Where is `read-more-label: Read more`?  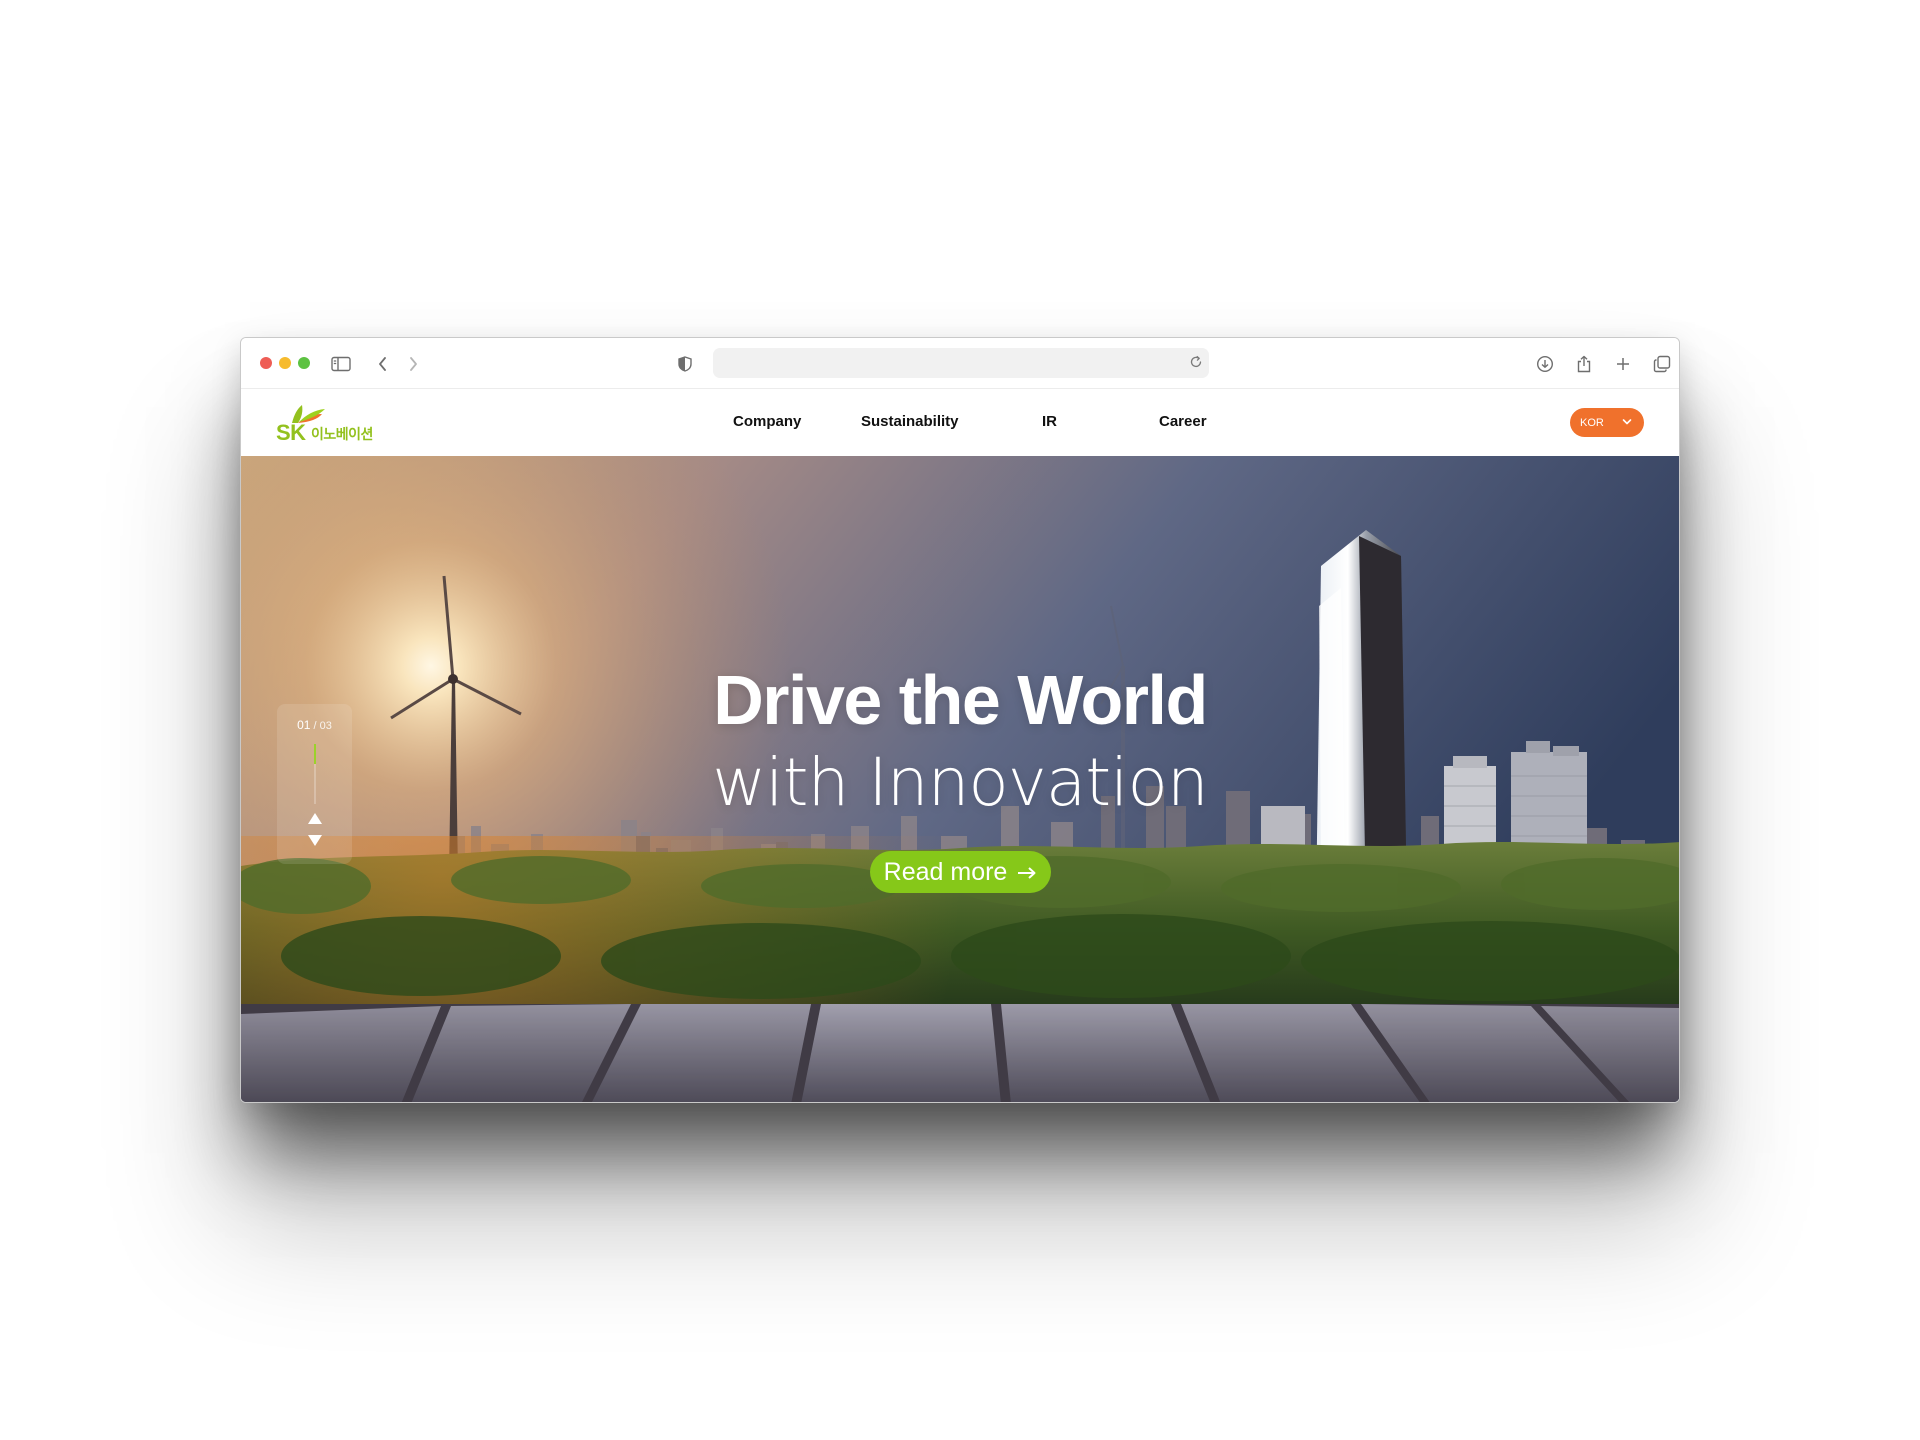
read-more-label: Read more is located at coordinates (945, 871).